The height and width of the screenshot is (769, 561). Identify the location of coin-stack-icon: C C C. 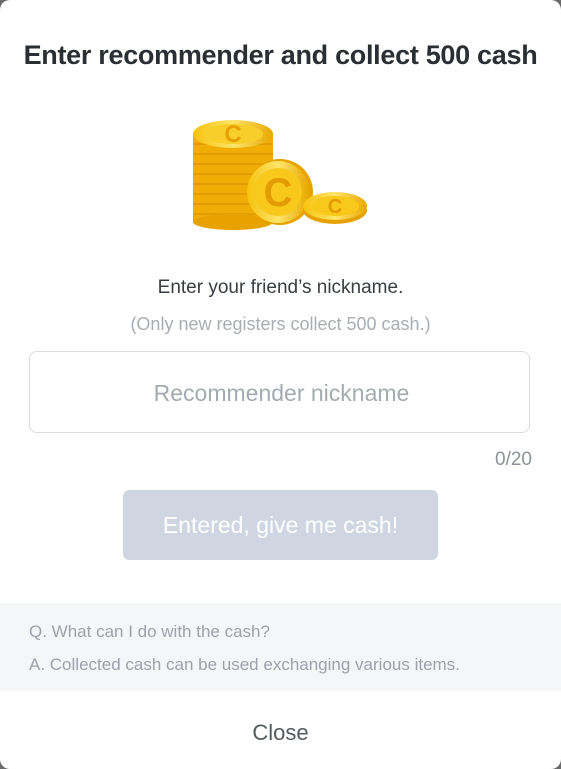
(280, 175).